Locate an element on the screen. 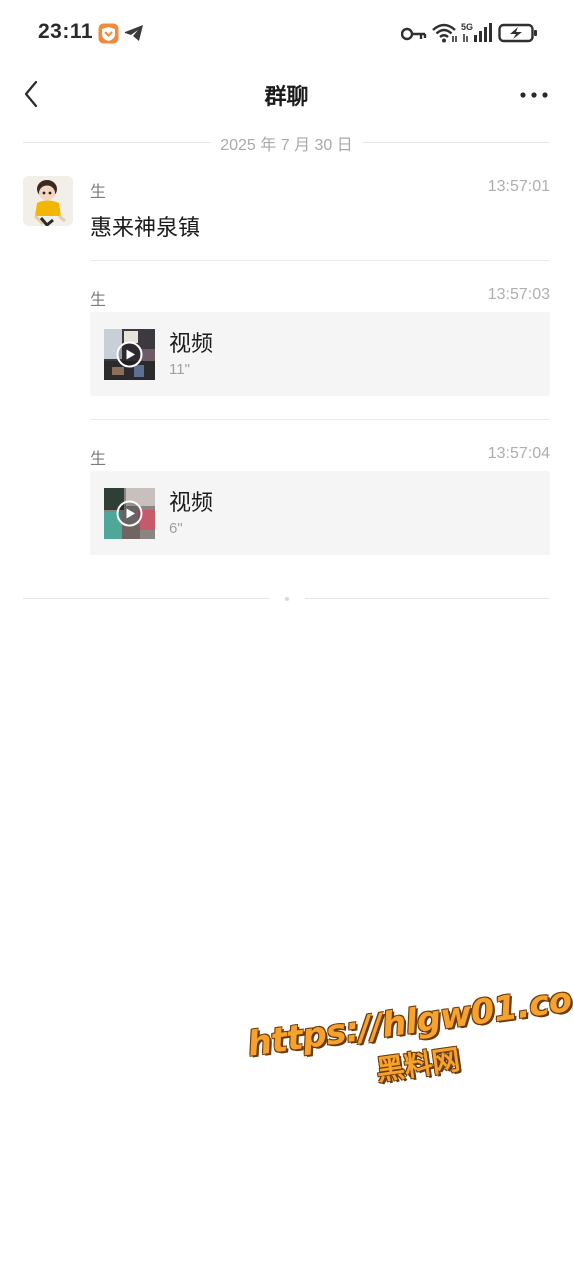 The height and width of the screenshot is (1280, 573). status-bar: 23:11 5G is located at coordinates (286, 33).